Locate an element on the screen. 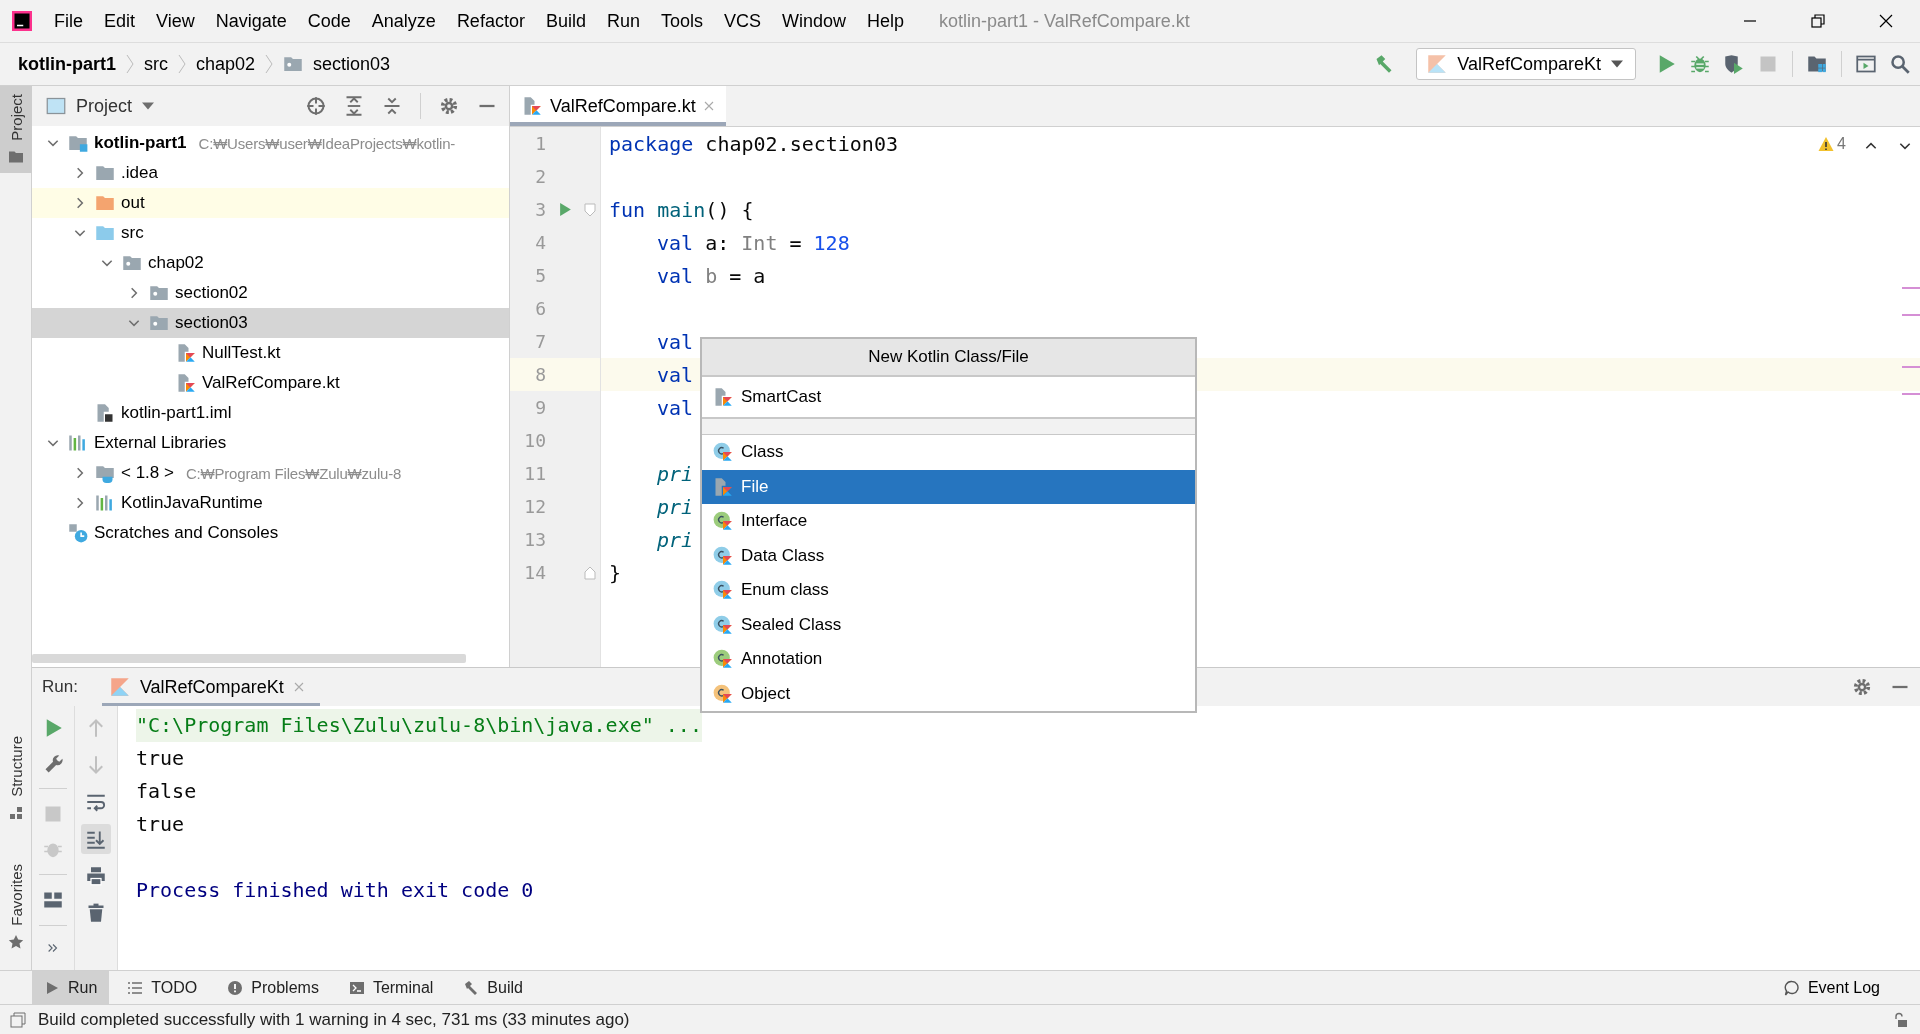 This screenshot has width=1920, height=1034. console-line: false is located at coordinates (166, 791).